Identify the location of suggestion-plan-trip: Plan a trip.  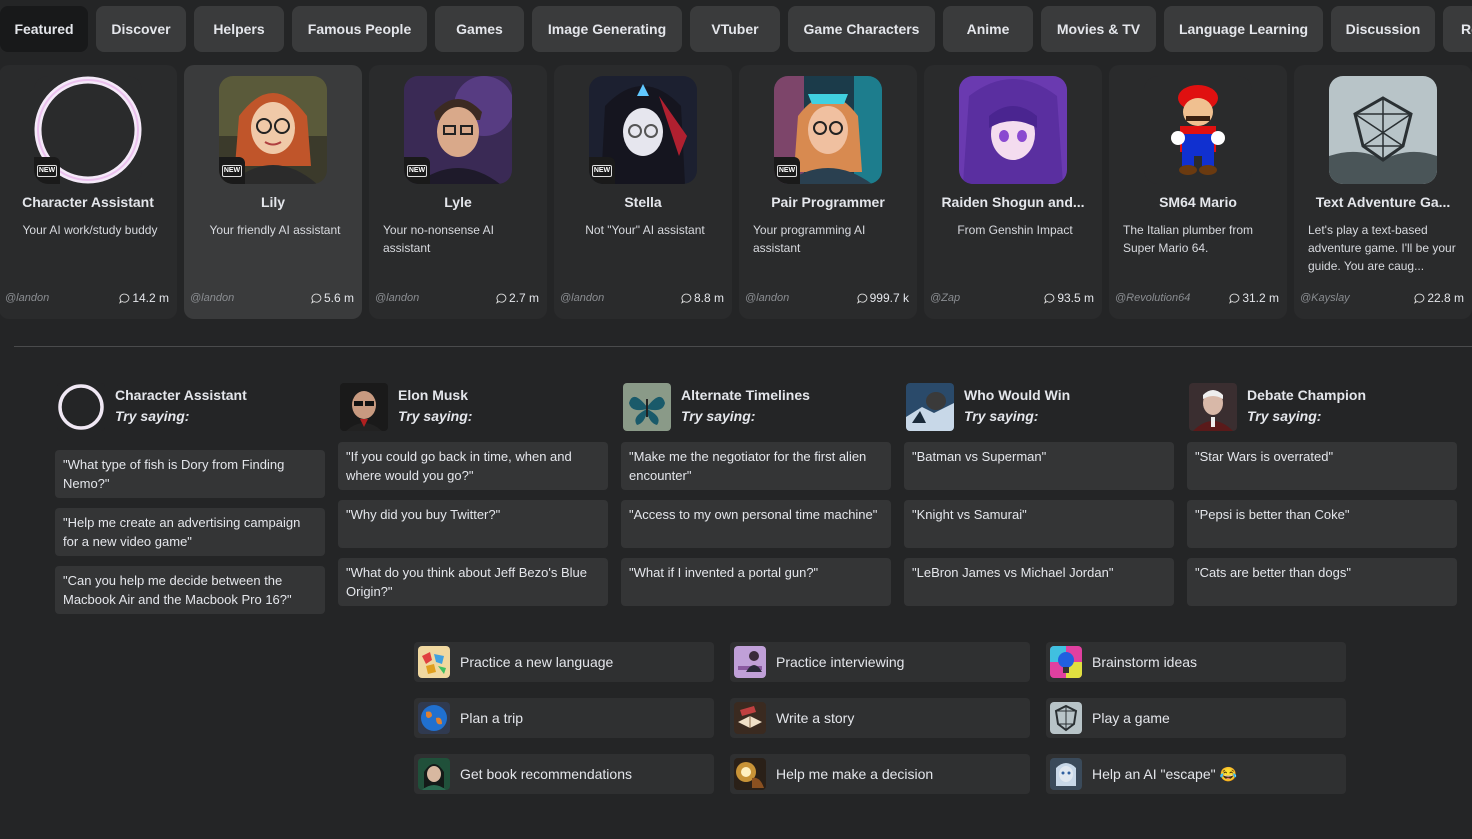
(564, 718).